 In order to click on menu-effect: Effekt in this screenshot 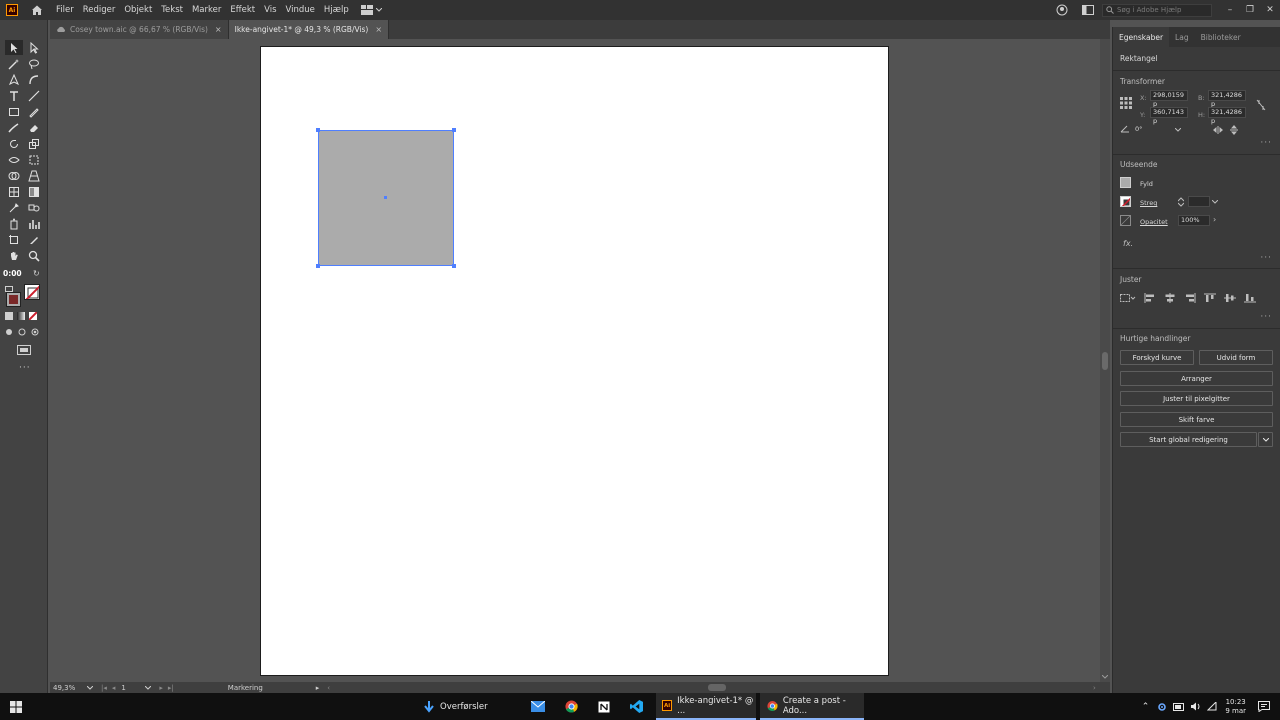, I will do `click(242, 10)`.